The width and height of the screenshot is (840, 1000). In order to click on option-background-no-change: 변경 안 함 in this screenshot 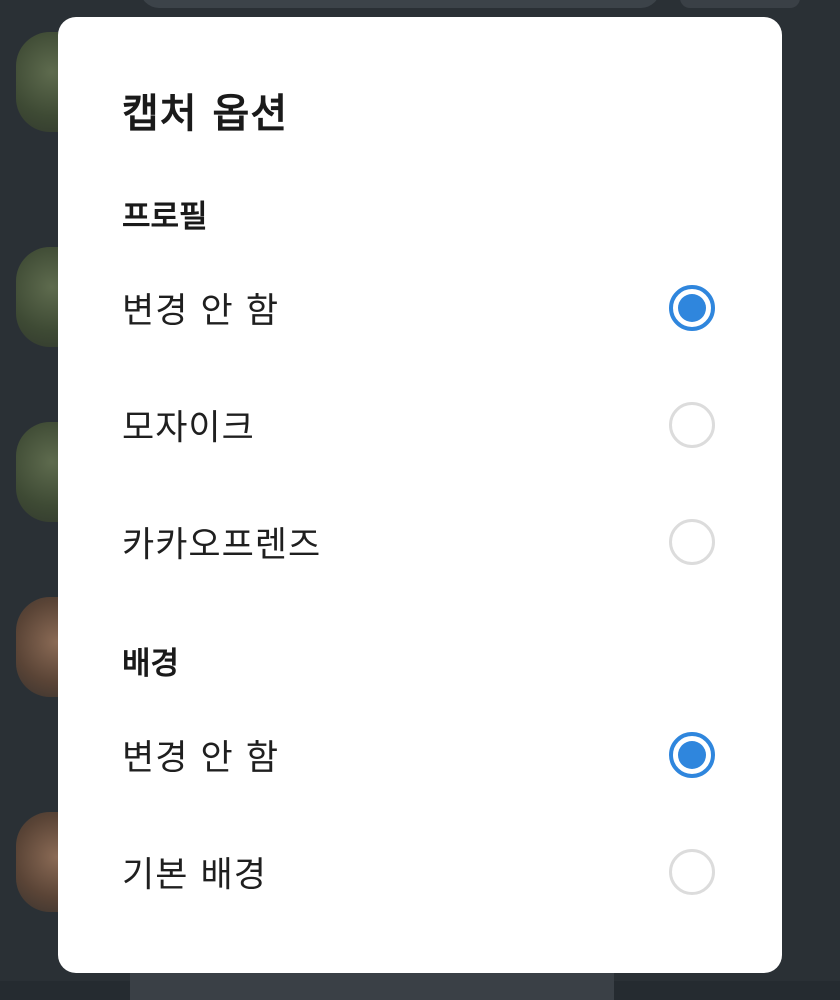, I will do `click(420, 755)`.